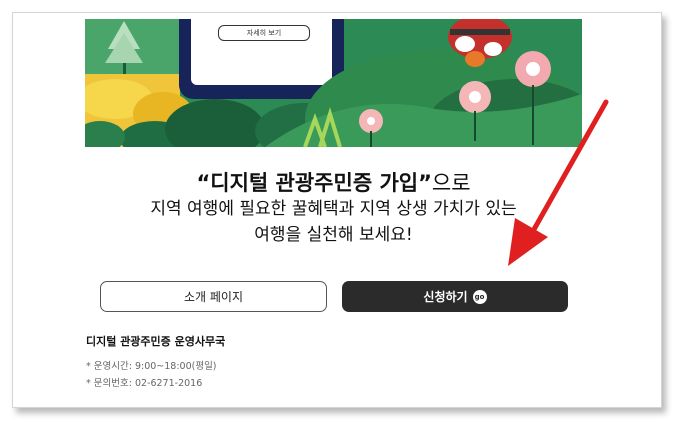  What do you see at coordinates (425, 183) in the screenshot?
I see `headline-quote-close: ”` at bounding box center [425, 183].